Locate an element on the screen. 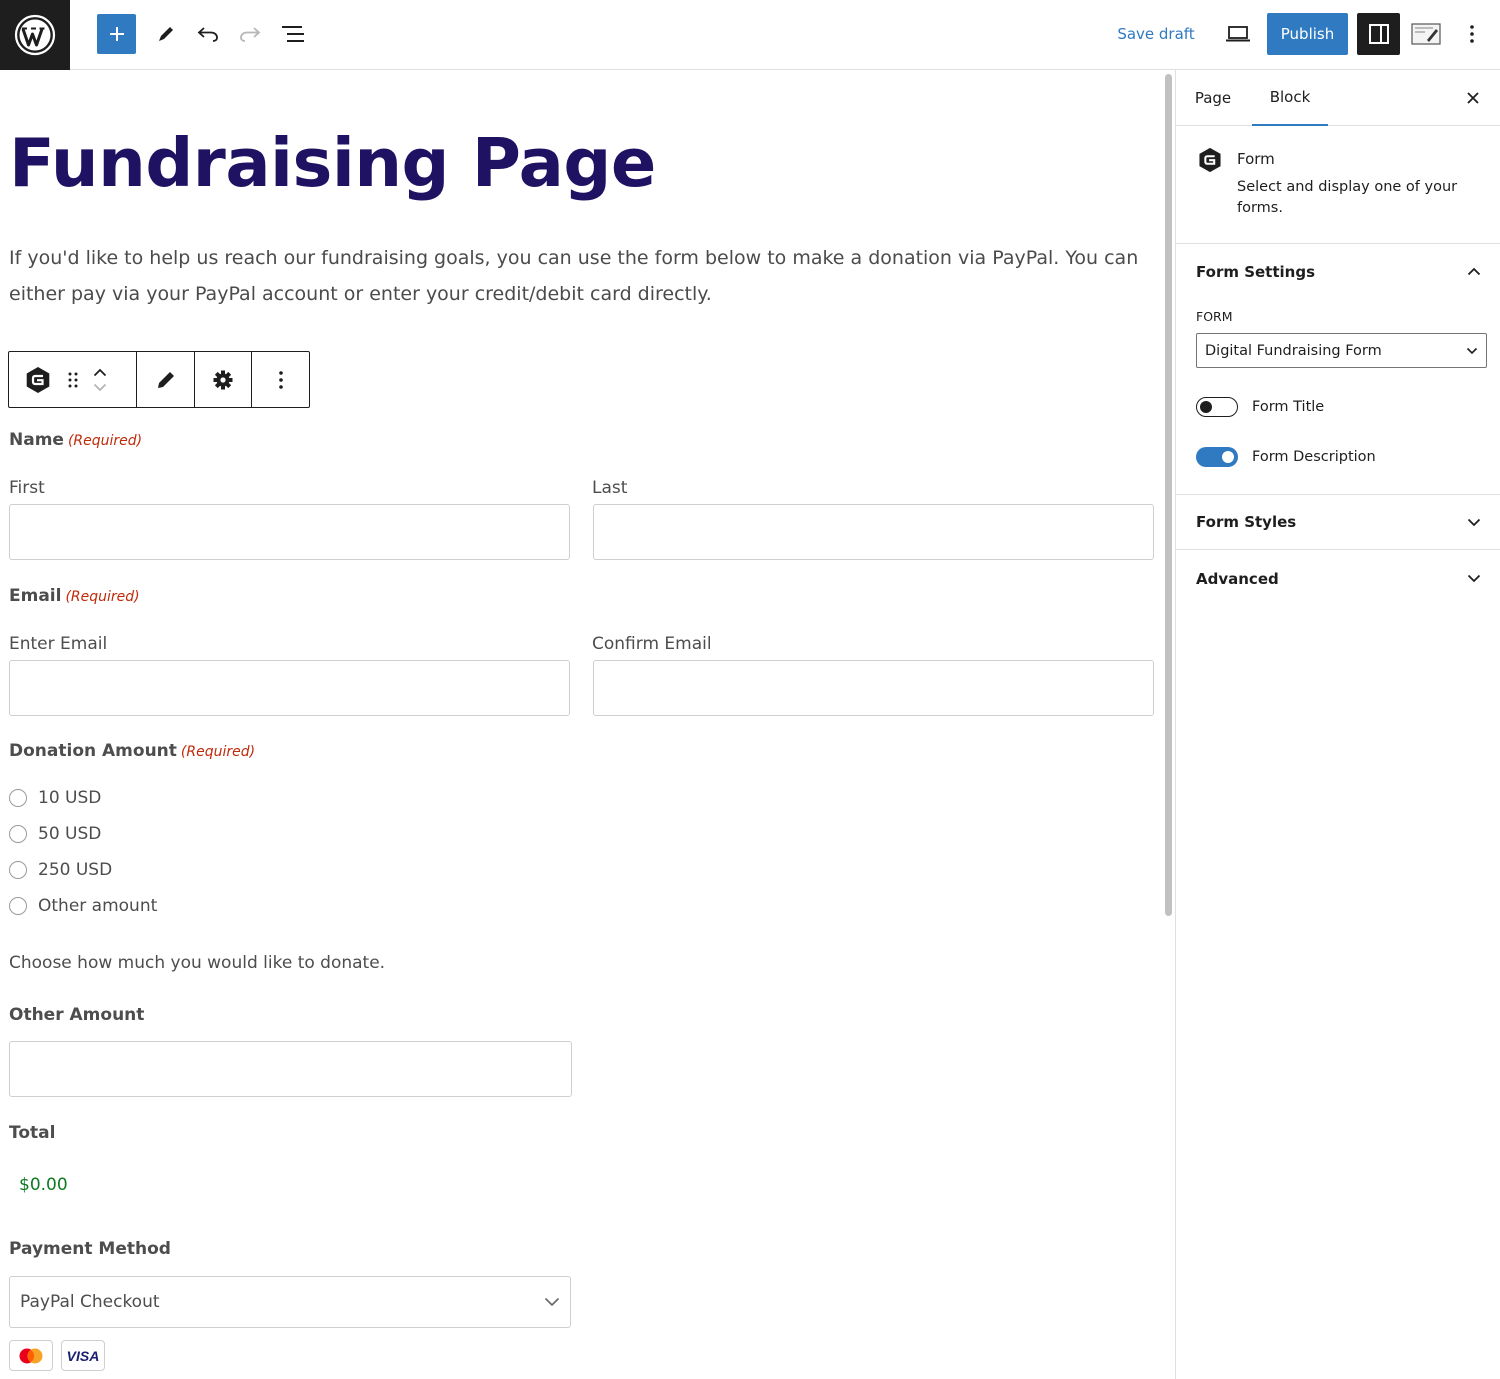  tab-block: Block is located at coordinates (1290, 98).